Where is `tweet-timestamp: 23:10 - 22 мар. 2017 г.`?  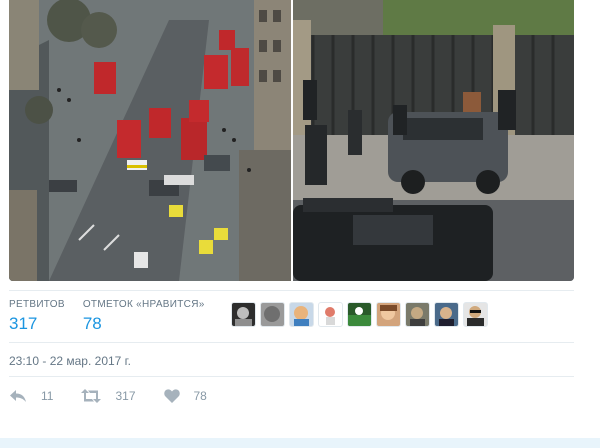 tweet-timestamp: 23:10 - 22 мар. 2017 г. is located at coordinates (70, 361).